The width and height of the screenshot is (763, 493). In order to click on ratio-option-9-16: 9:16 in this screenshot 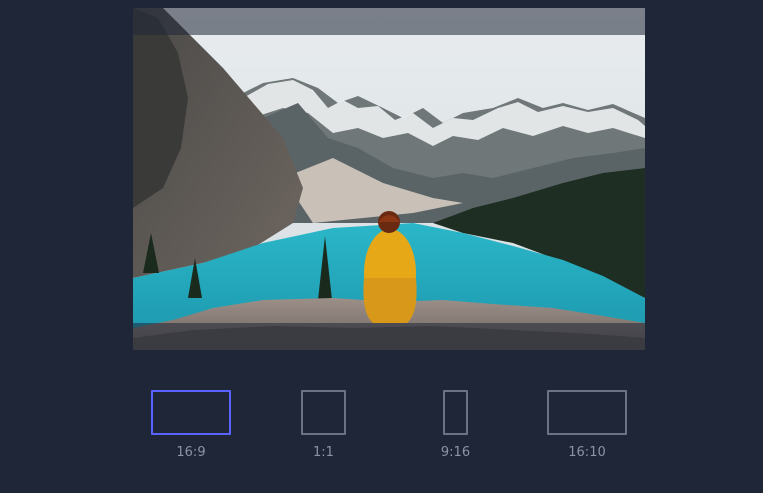, I will do `click(455, 425)`.